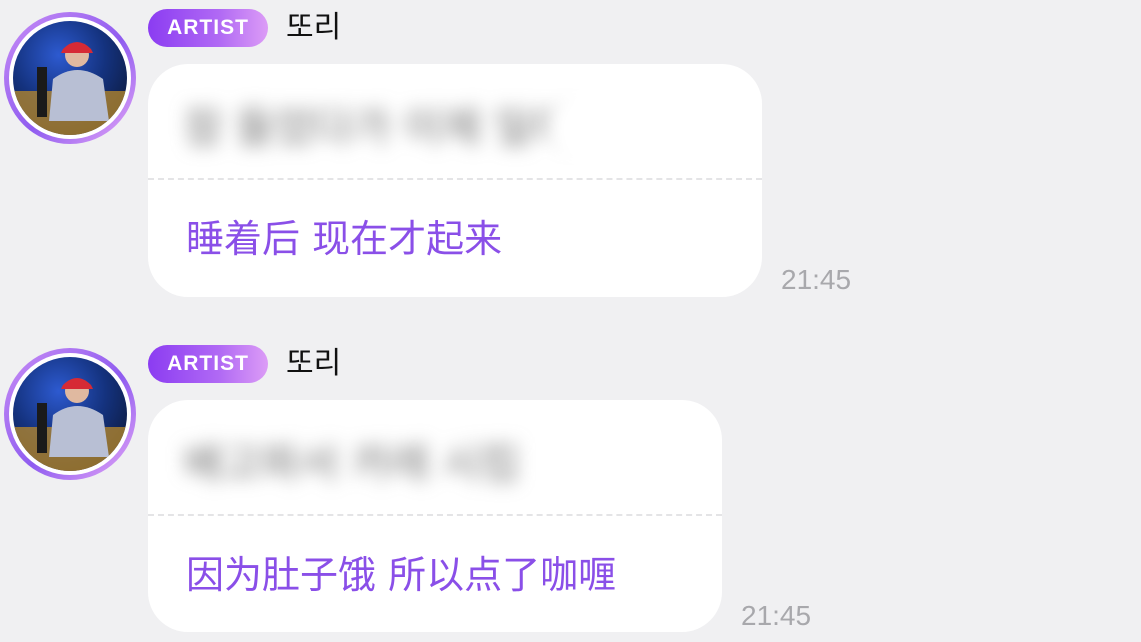 The image size is (1141, 642). Describe the element at coordinates (344, 239) in the screenshot. I see `translated-text: 睡着后 现在才起来` at that location.